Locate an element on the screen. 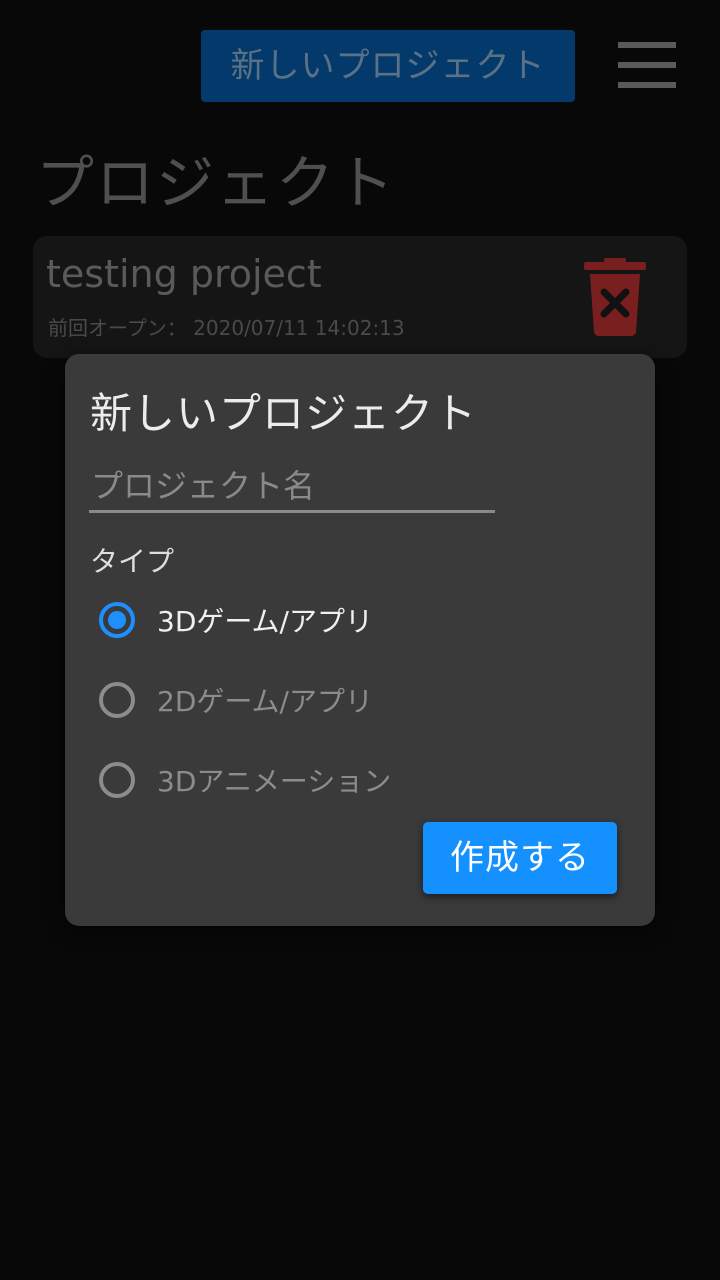  project-name-input is located at coordinates (292, 487).